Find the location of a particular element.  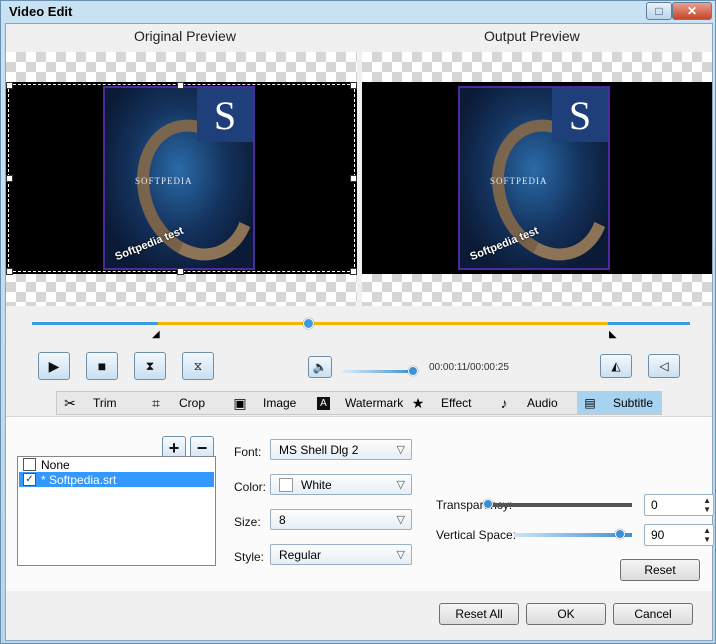

tab-label: Crop is located at coordinates (192, 403).